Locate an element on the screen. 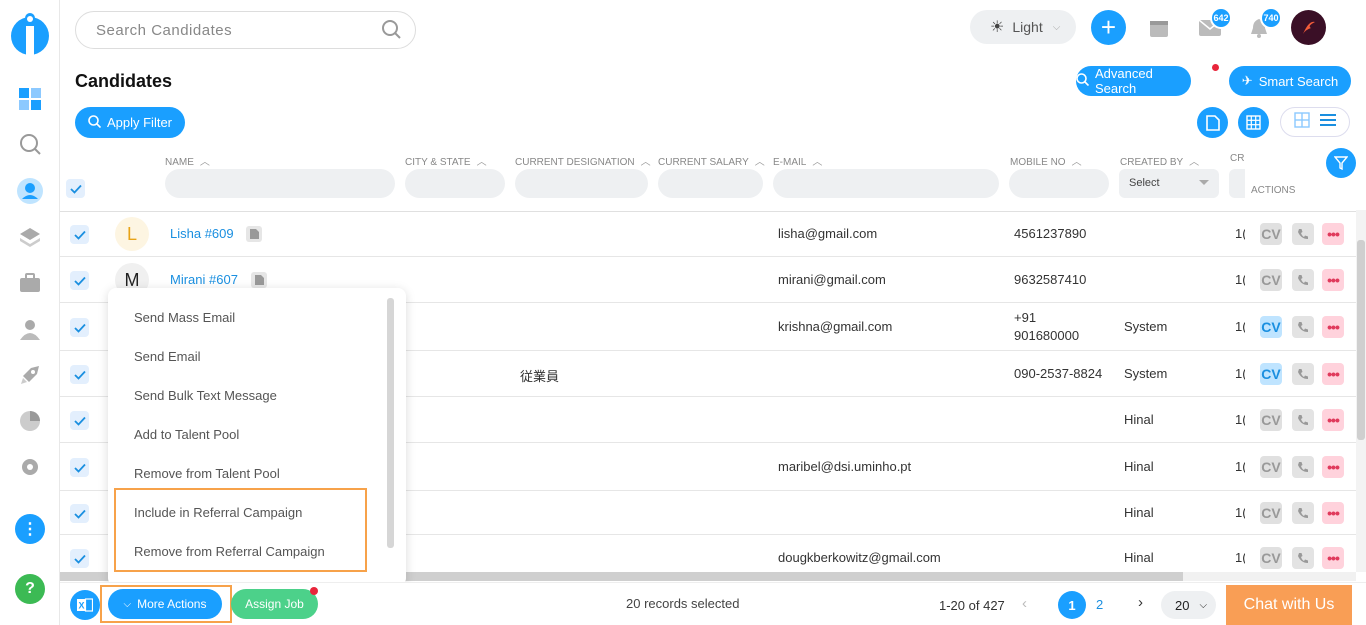 Image resolution: width=1366 pixels, height=625 pixels. next-page-icon: › is located at coordinates (1140, 602).